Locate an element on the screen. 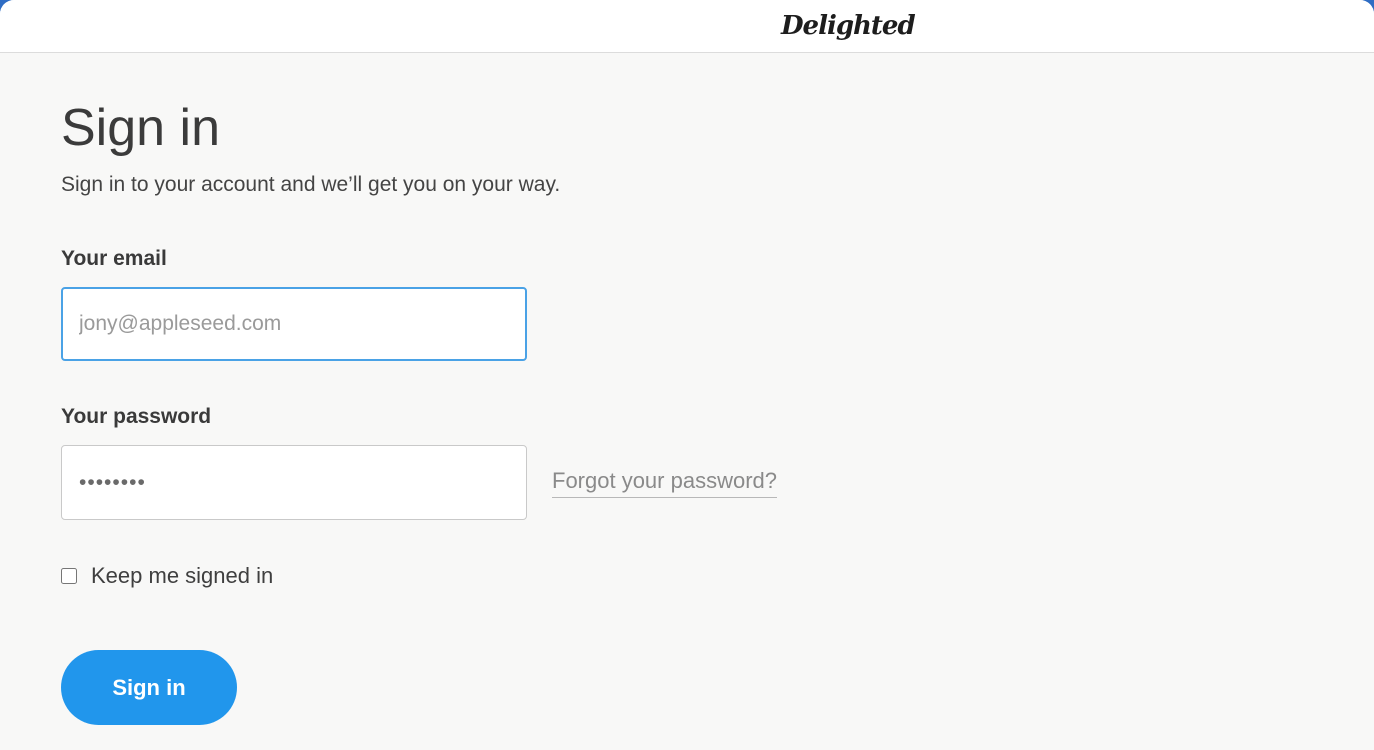 This screenshot has height=750, width=1374. keep-signed-in-row: Keep me signed in is located at coordinates (167, 576).